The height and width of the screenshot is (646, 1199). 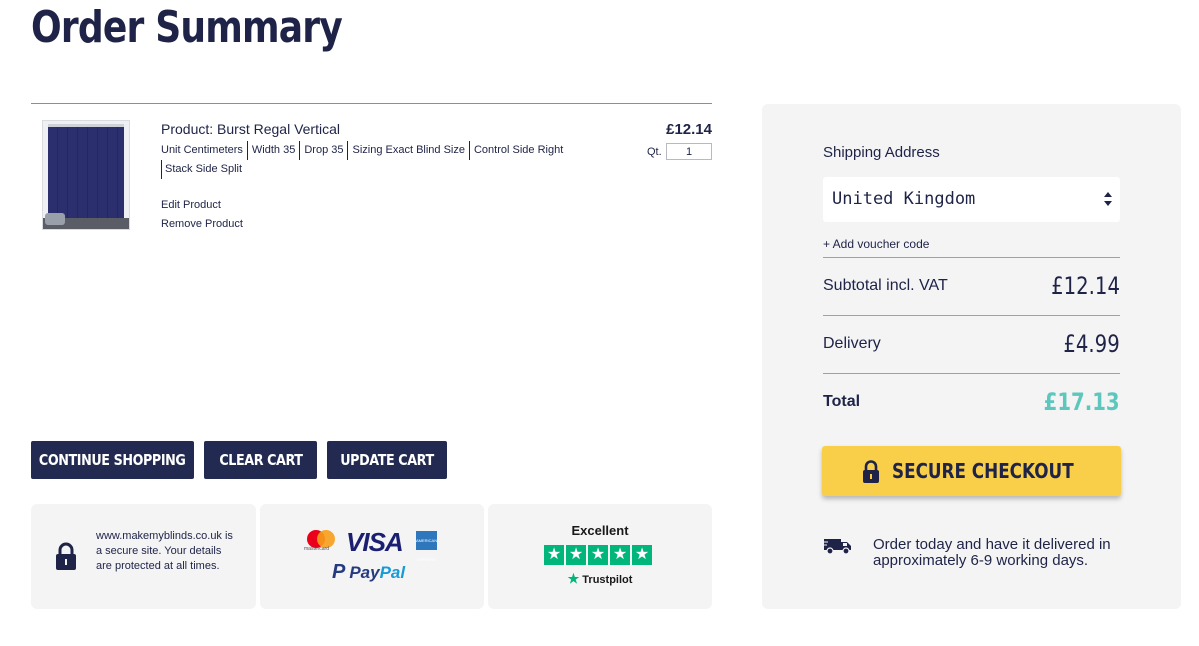 I want to click on page-title: Order Summary, so click(x=187, y=27).